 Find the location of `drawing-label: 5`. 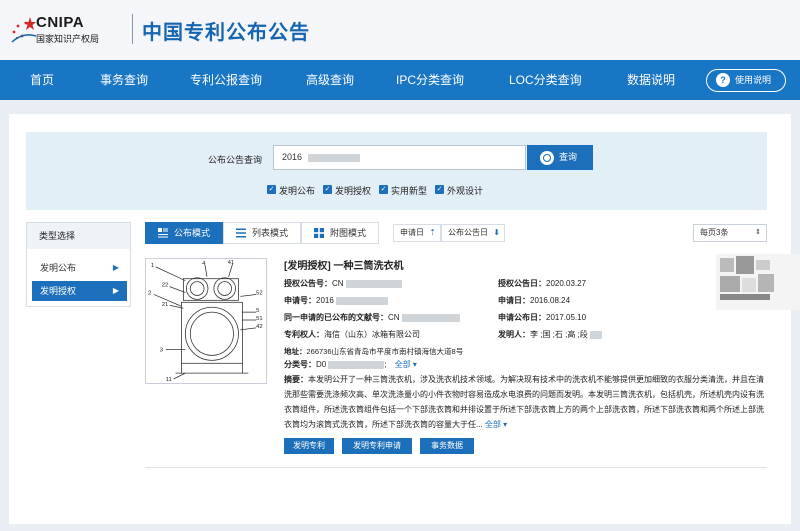

drawing-label: 5 is located at coordinates (258, 311).